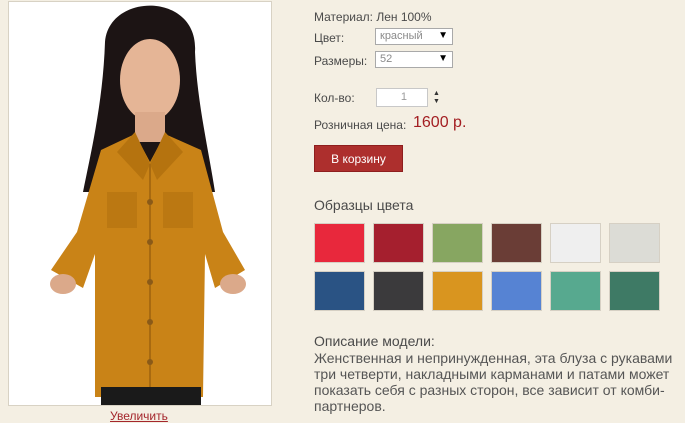  I want to click on material-value: Лен 100%, so click(404, 17).